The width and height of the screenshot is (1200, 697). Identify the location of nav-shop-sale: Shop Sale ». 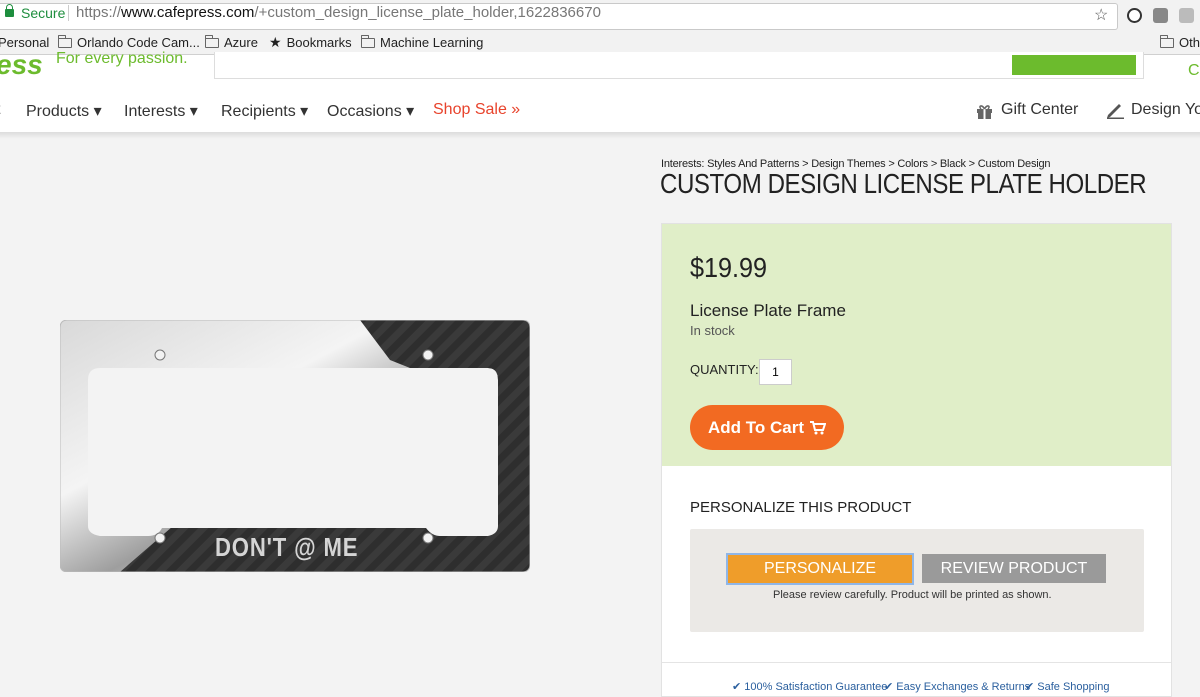
(476, 110).